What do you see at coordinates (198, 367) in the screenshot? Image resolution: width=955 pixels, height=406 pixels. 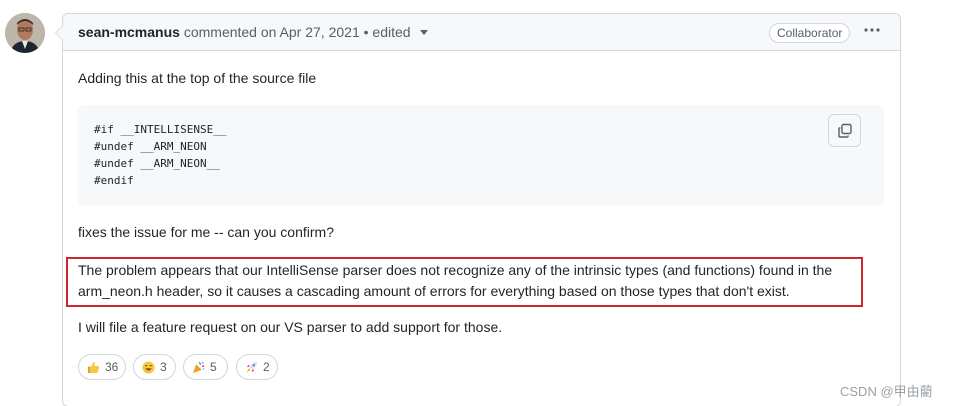 I see `tada-icon` at bounding box center [198, 367].